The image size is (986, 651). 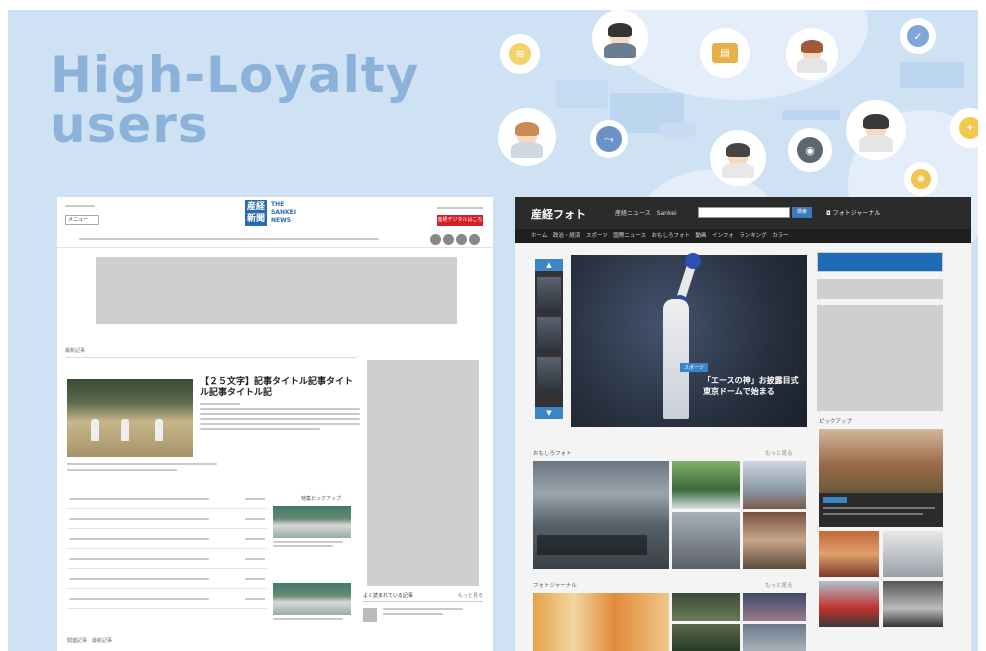 I want to click on banner-title-line2: users, so click(x=129, y=125).